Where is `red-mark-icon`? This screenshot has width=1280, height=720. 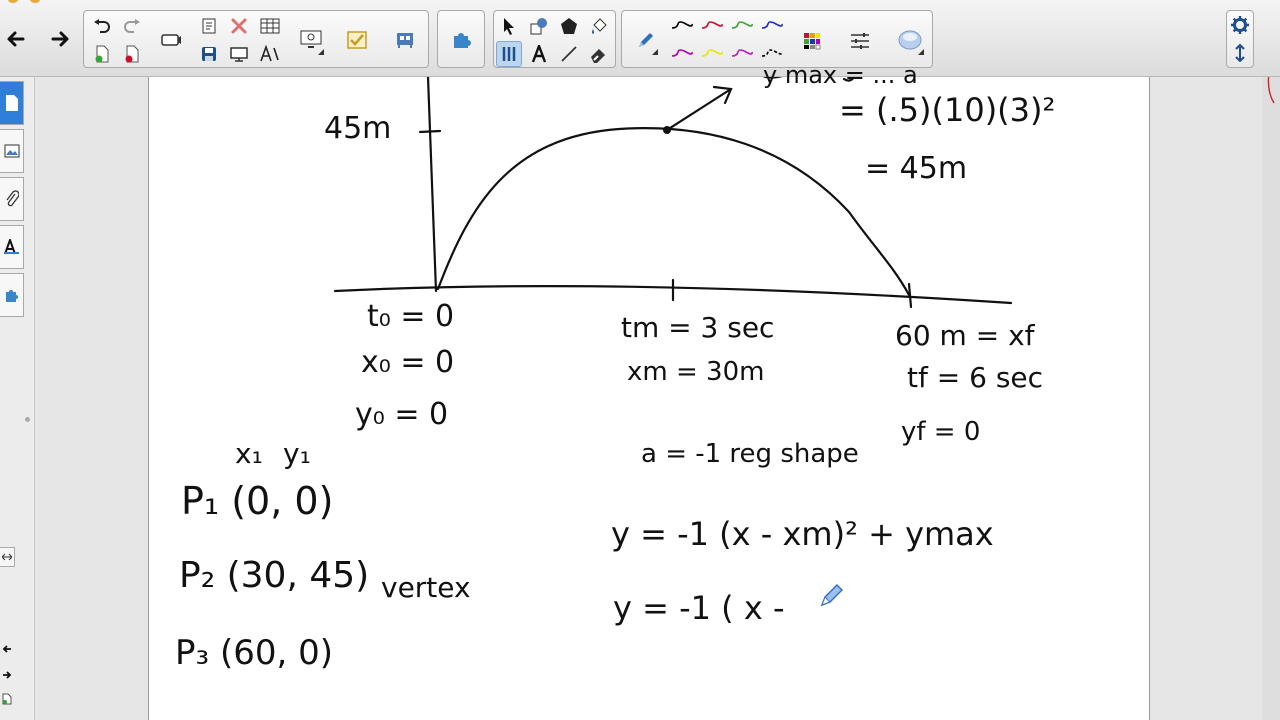 red-mark-icon is located at coordinates (1271, 90).